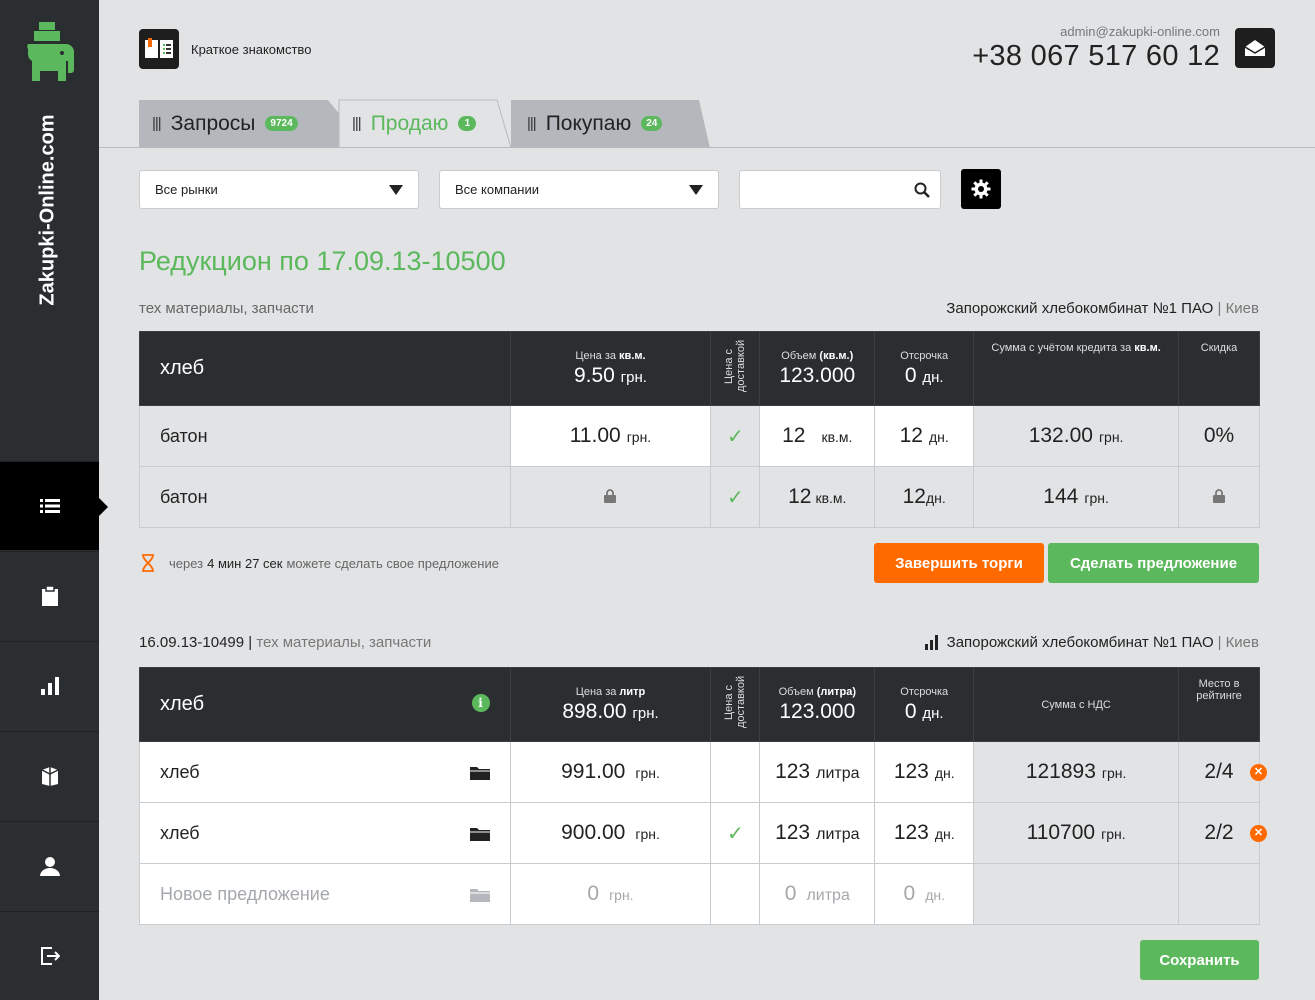 The width and height of the screenshot is (1315, 1000). I want to click on request-company: Запорожский хлебокомбинат №1 ПАО, so click(1080, 642).